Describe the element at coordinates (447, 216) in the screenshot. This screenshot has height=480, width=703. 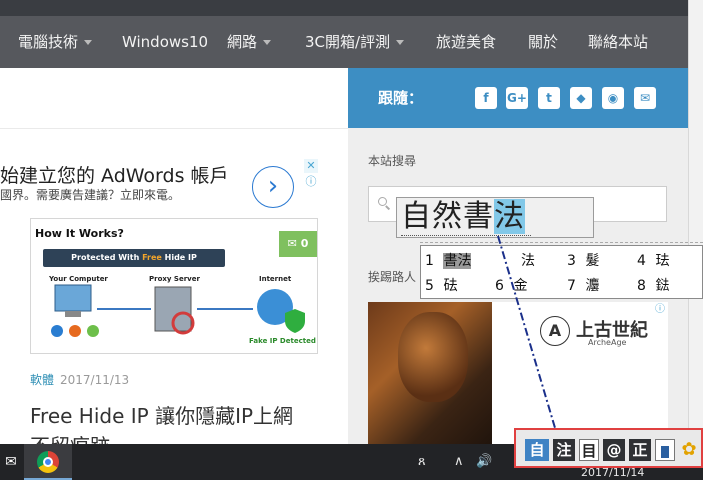
I see `composition-plain: 自然書` at that location.